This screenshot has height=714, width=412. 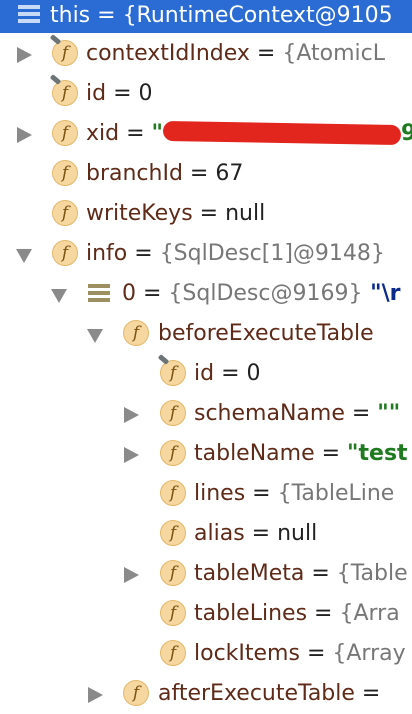 What do you see at coordinates (272, 253) in the screenshot?
I see `field-value: {SqlDesc[1]@9148}` at bounding box center [272, 253].